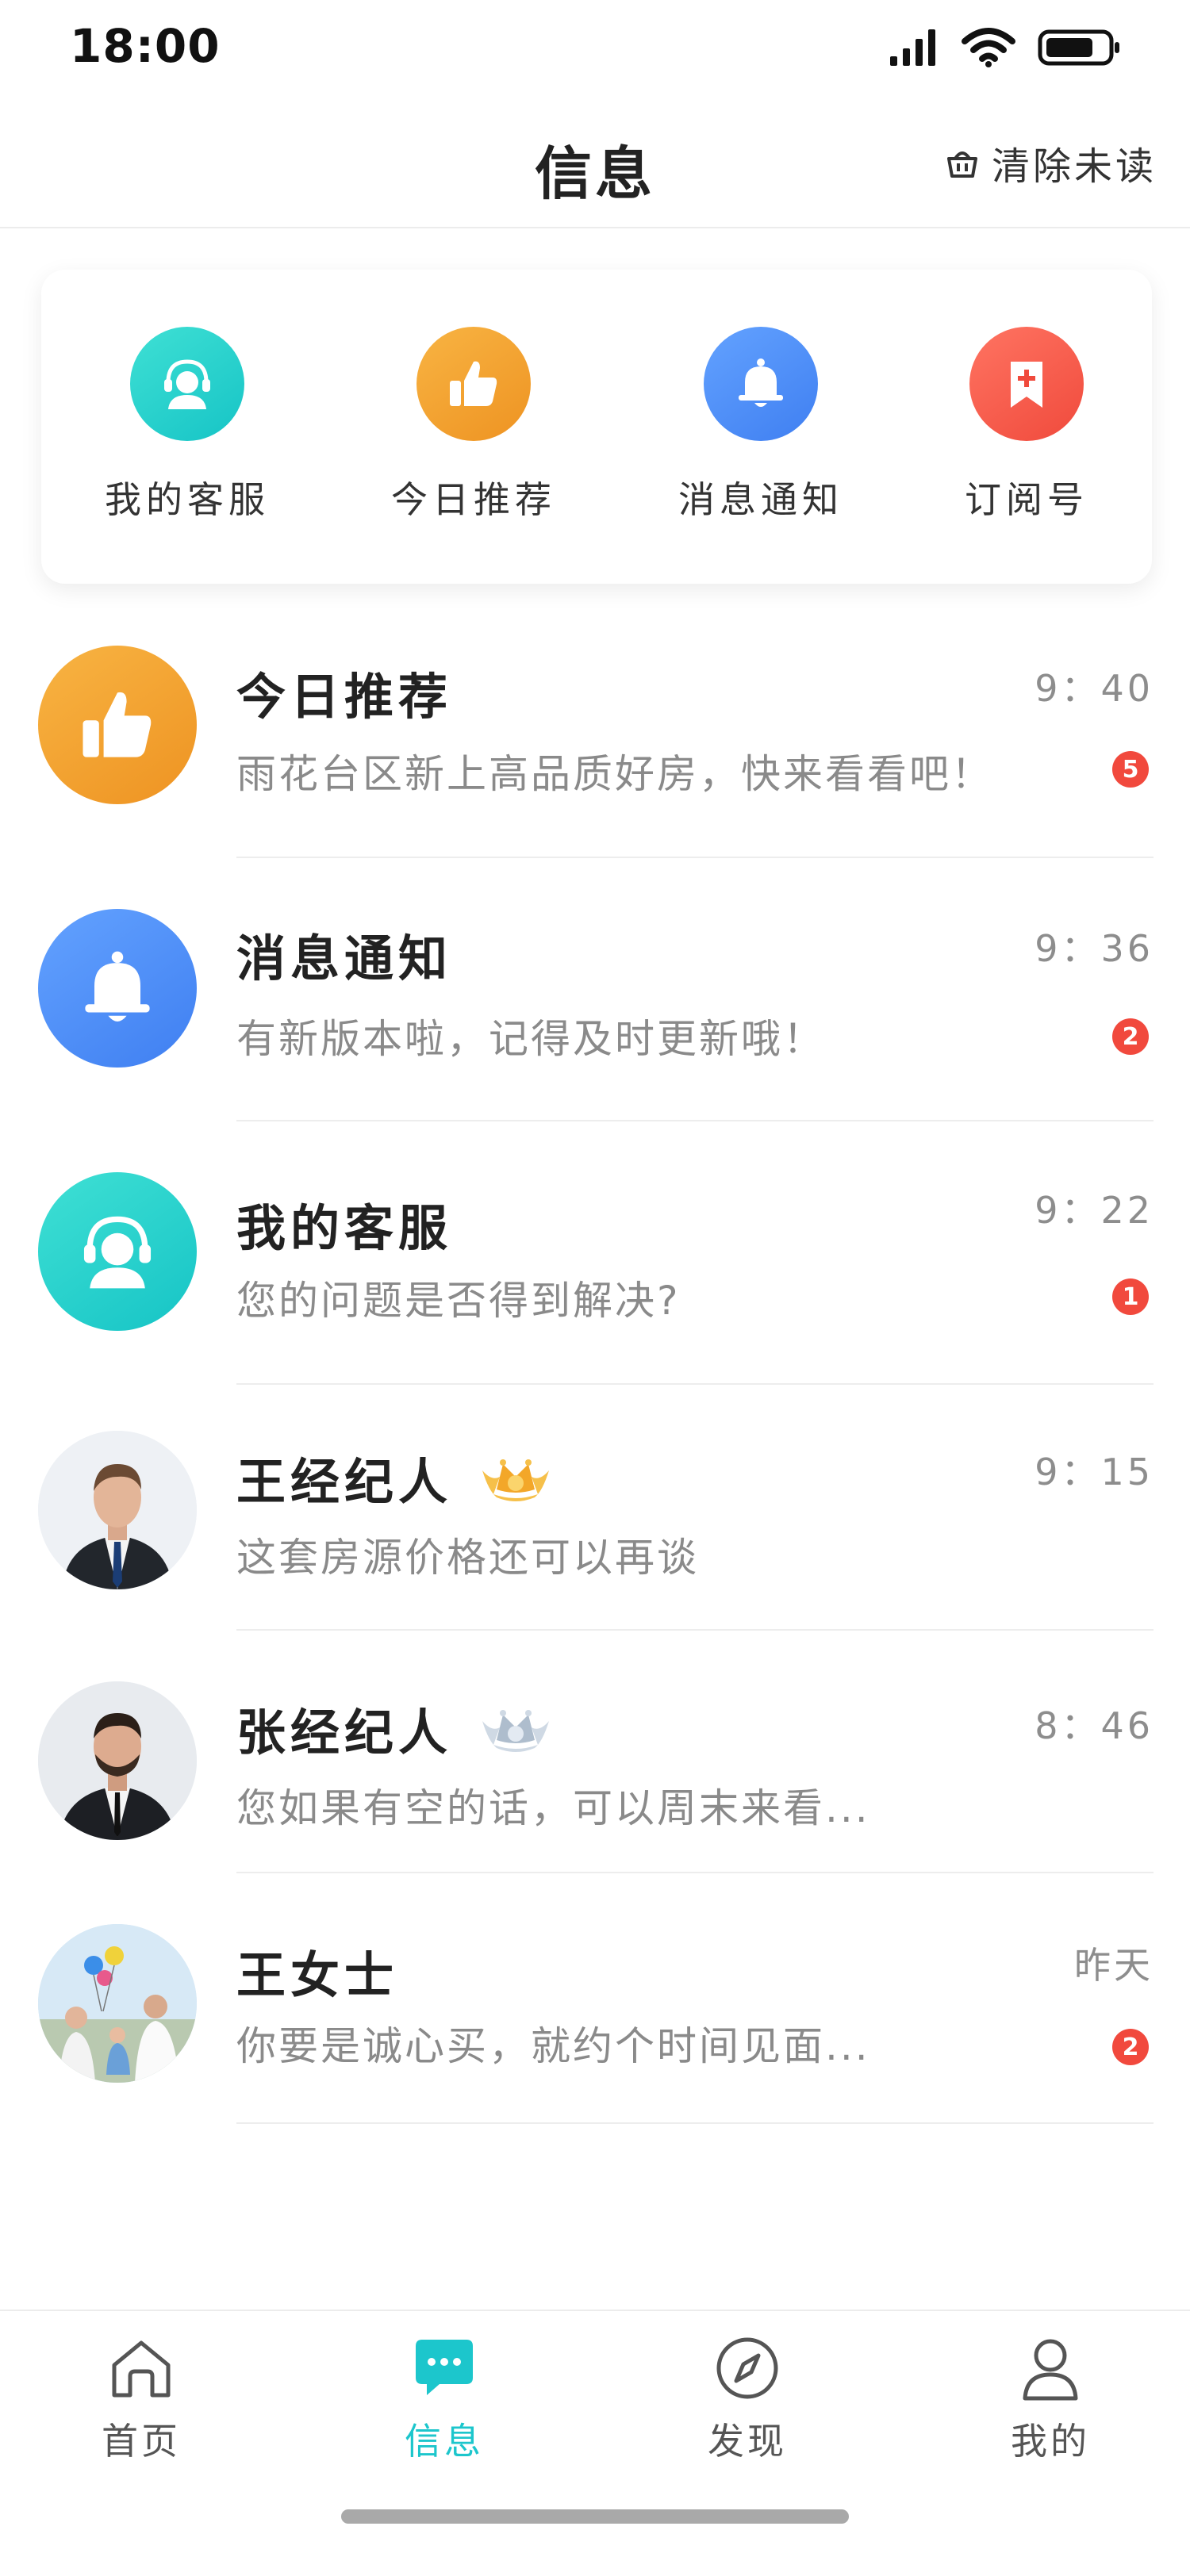 The image size is (1190, 2576). I want to click on message-name-text: 张经纪人, so click(344, 1733).